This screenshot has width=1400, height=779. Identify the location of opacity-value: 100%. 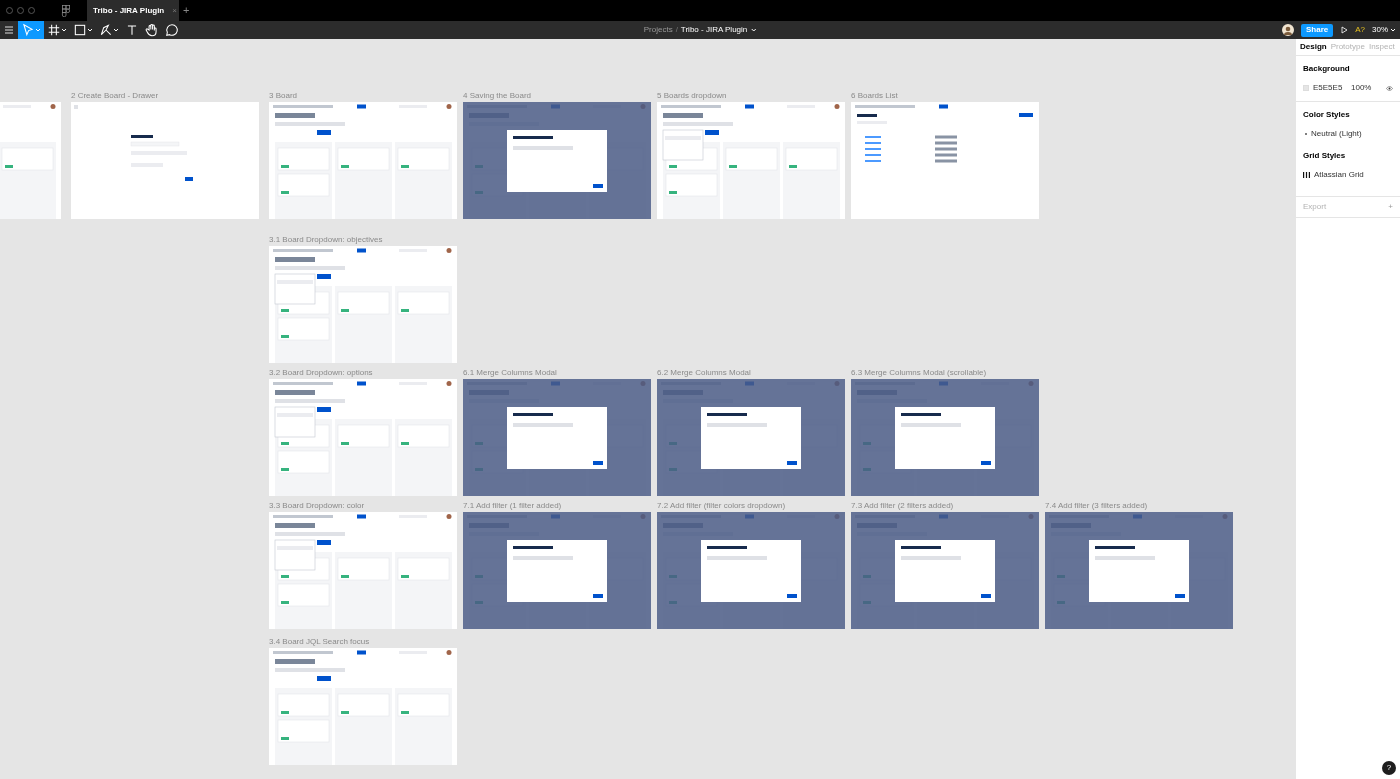
(1361, 88).